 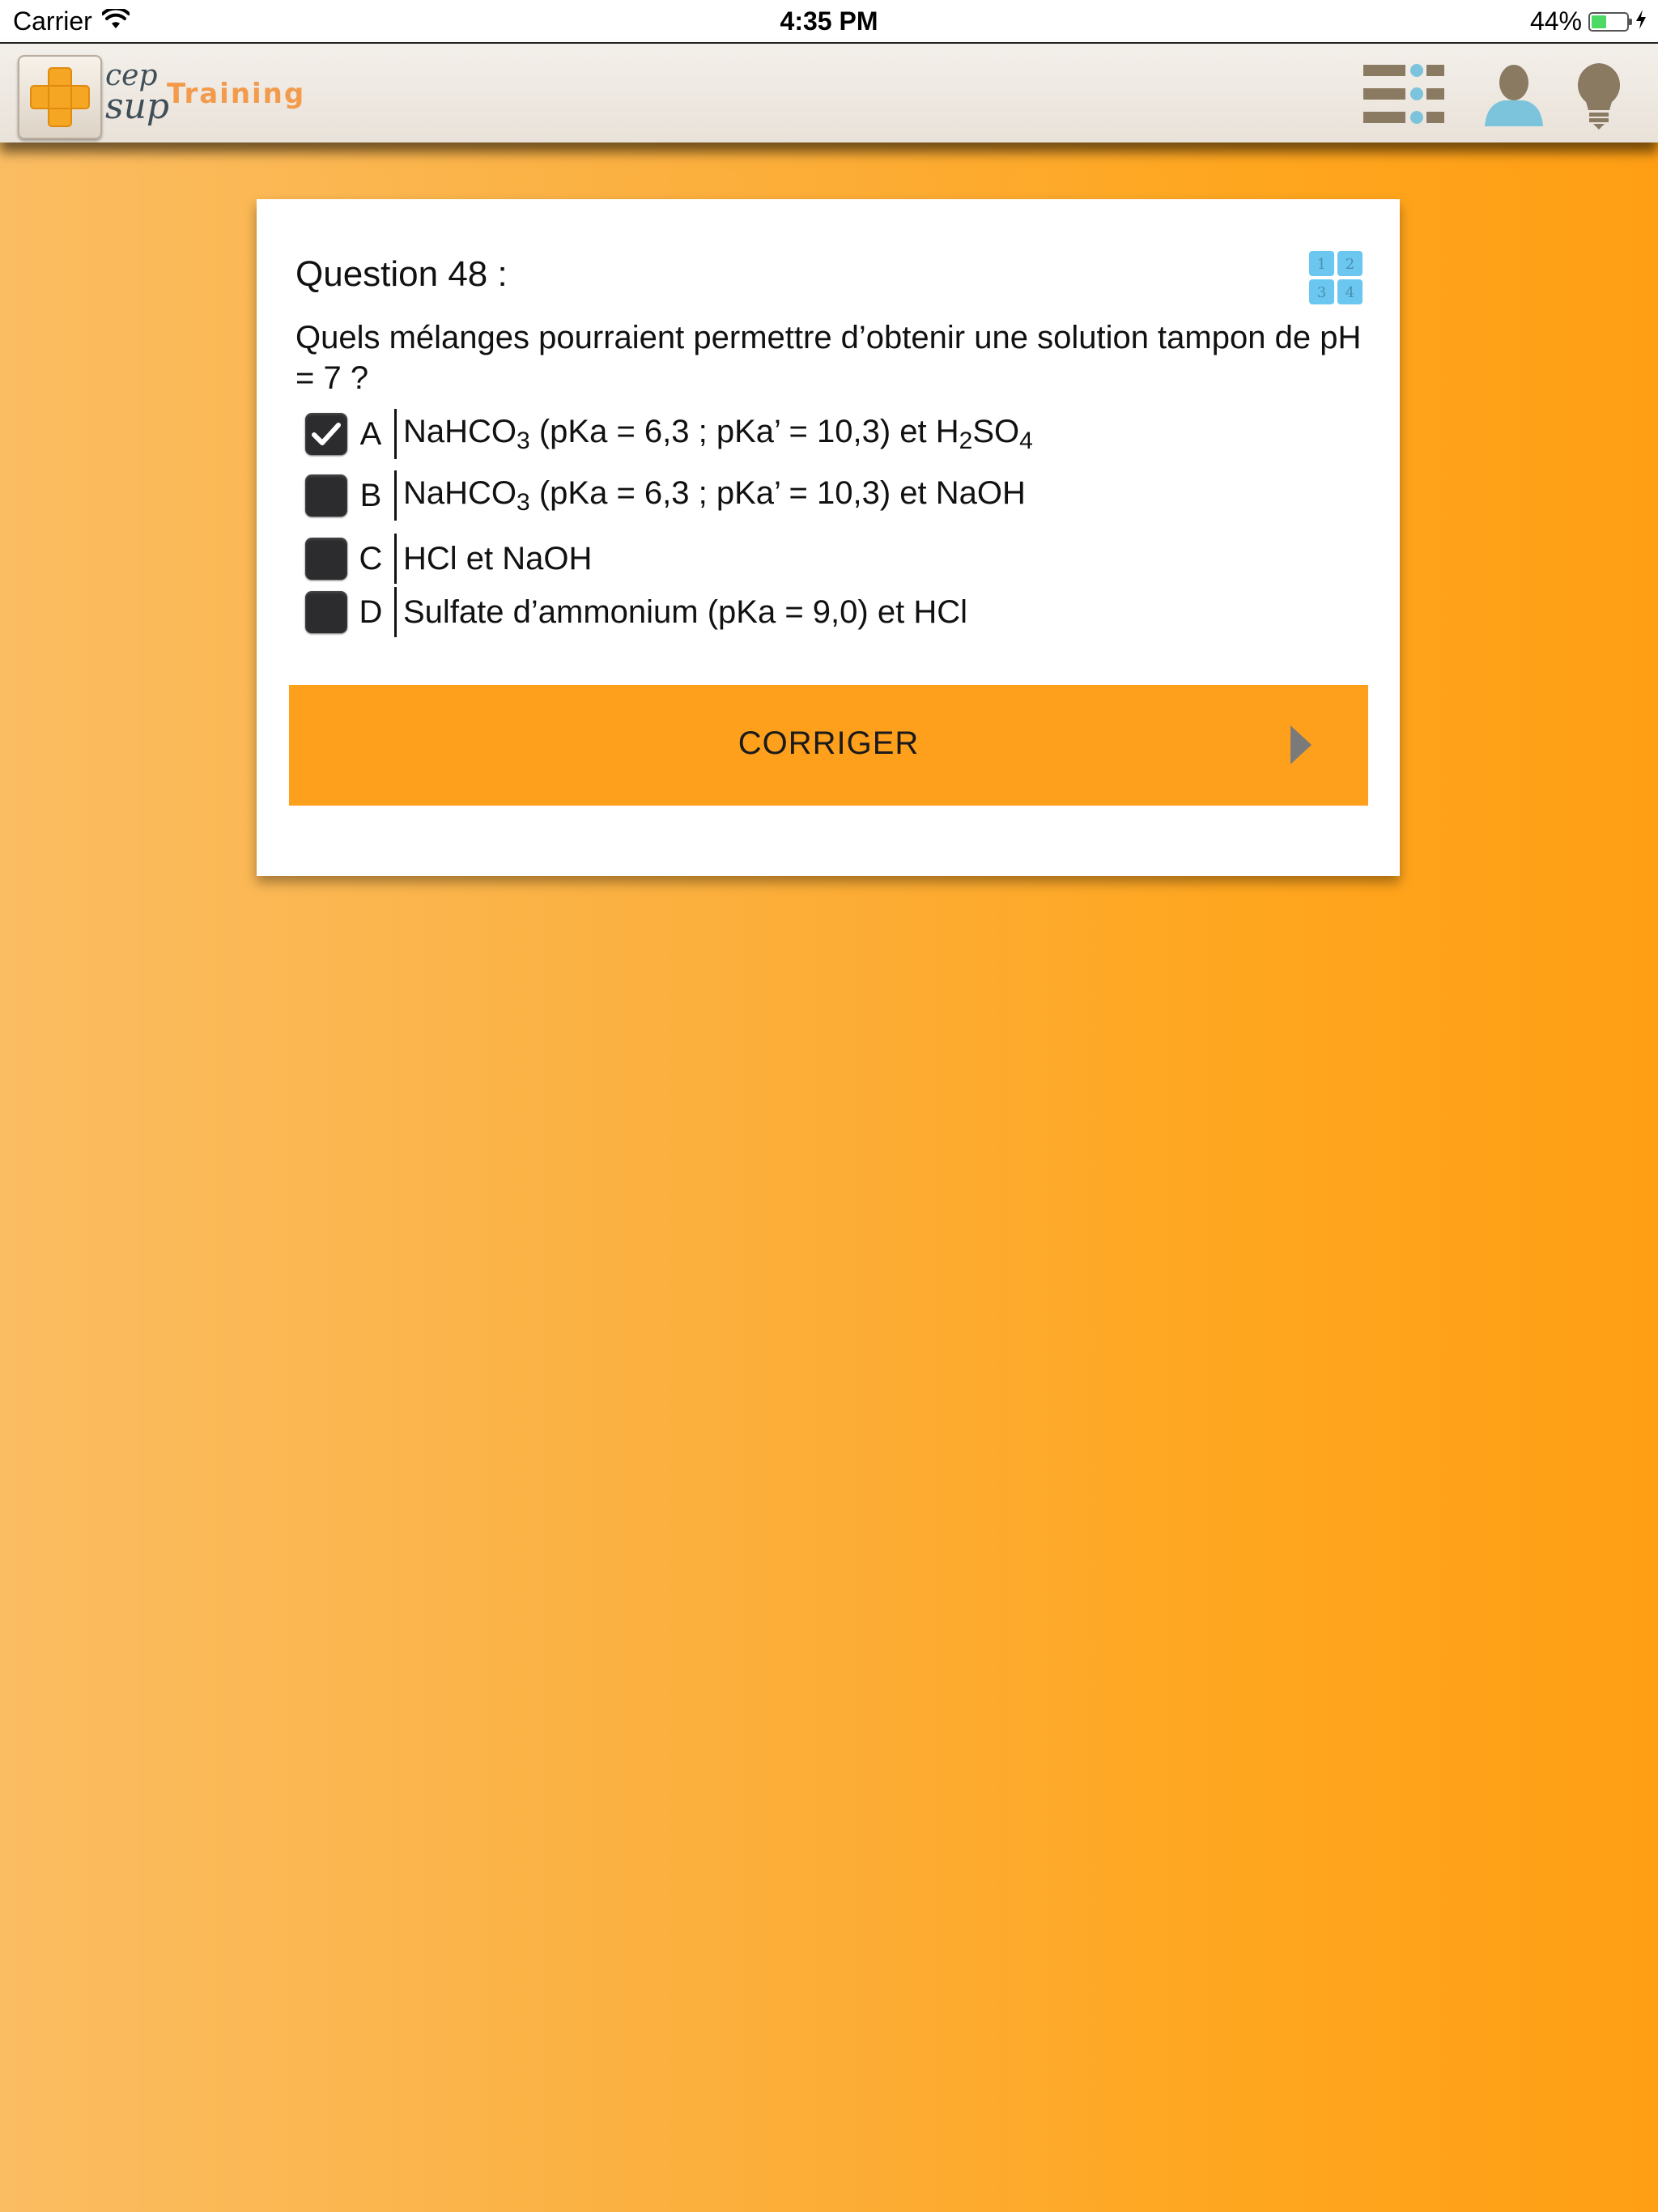 I want to click on list-menu-icon, so click(x=1403, y=96).